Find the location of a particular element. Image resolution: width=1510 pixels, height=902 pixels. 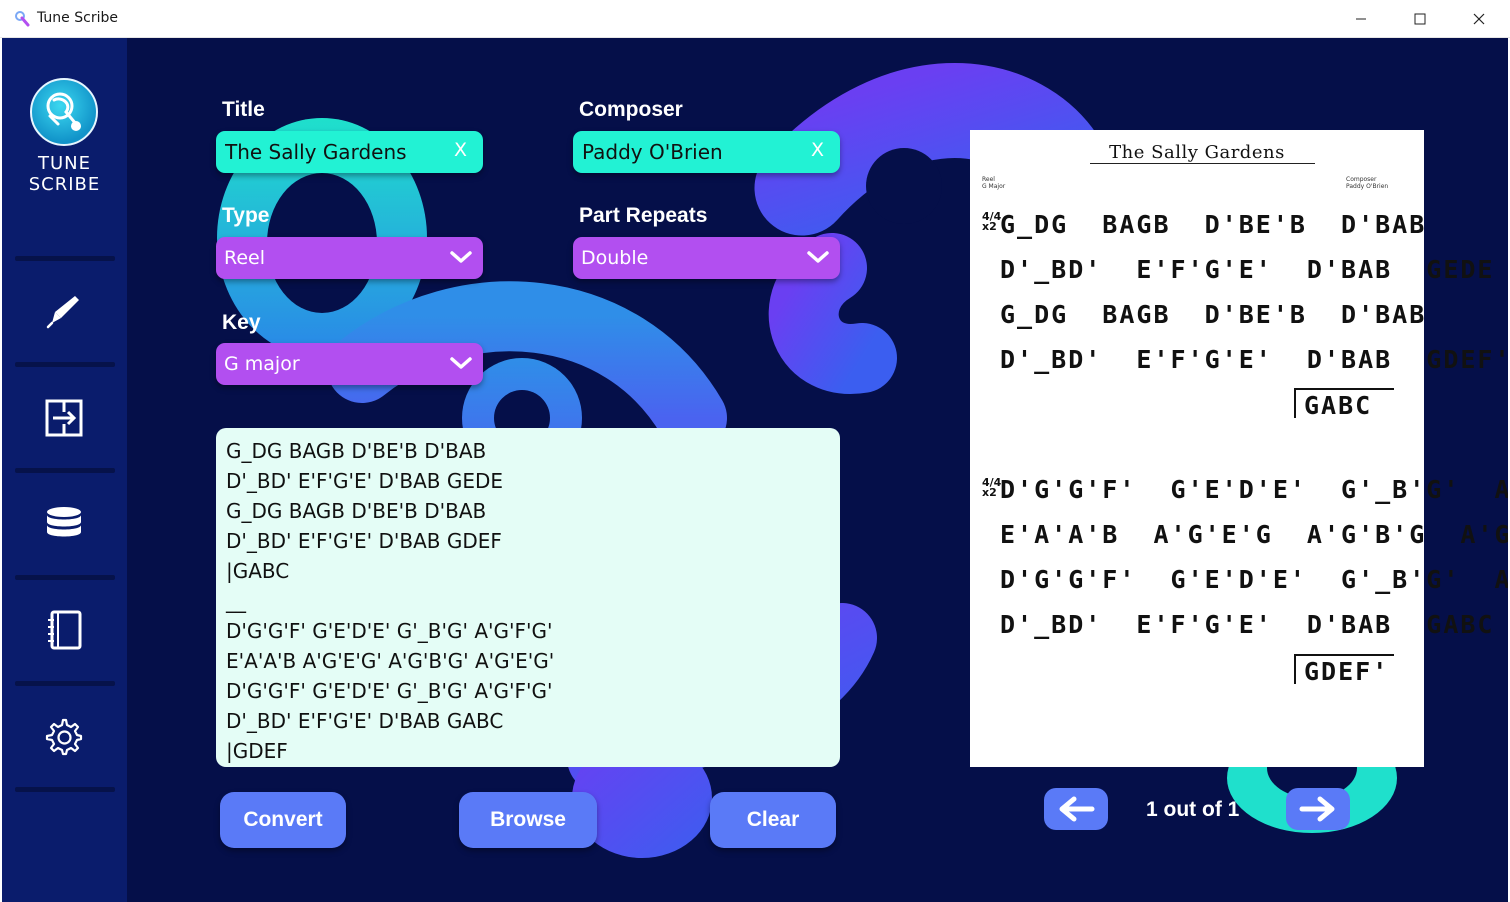

notebook-icon is located at coordinates (65, 630).